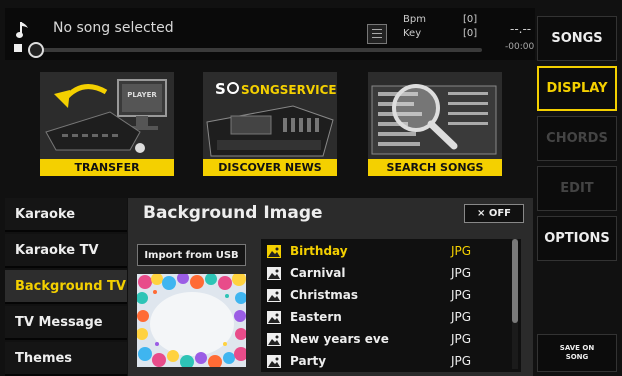 The height and width of the screenshot is (376, 622). I want to click on transfer-banner: PLAYER TRANSFER, so click(107, 124).